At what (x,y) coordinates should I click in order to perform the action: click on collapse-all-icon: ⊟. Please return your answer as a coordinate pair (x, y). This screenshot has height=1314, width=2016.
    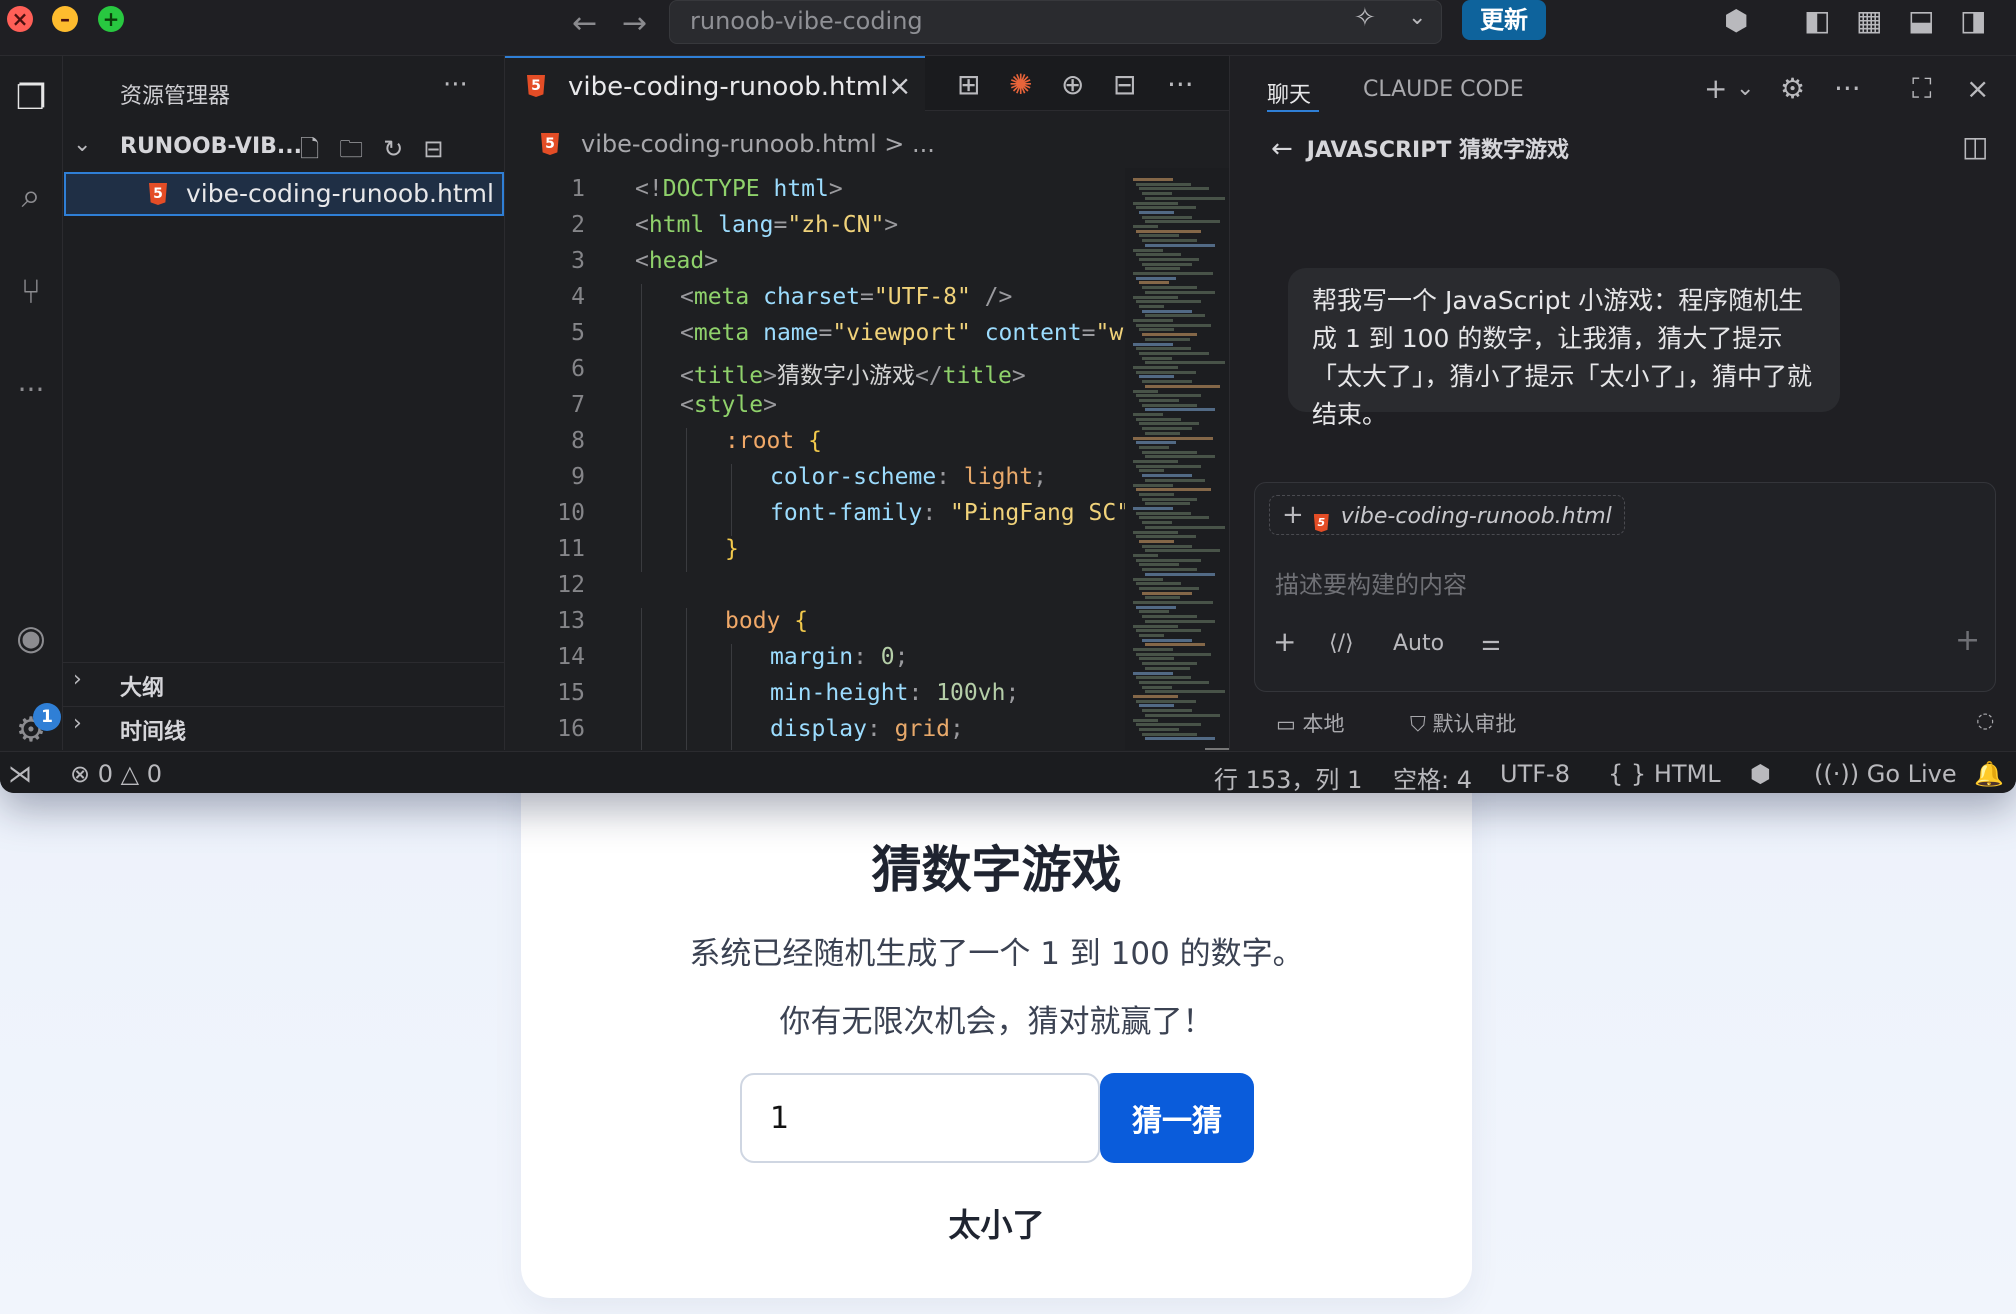
    Looking at the image, I should click on (443, 149).